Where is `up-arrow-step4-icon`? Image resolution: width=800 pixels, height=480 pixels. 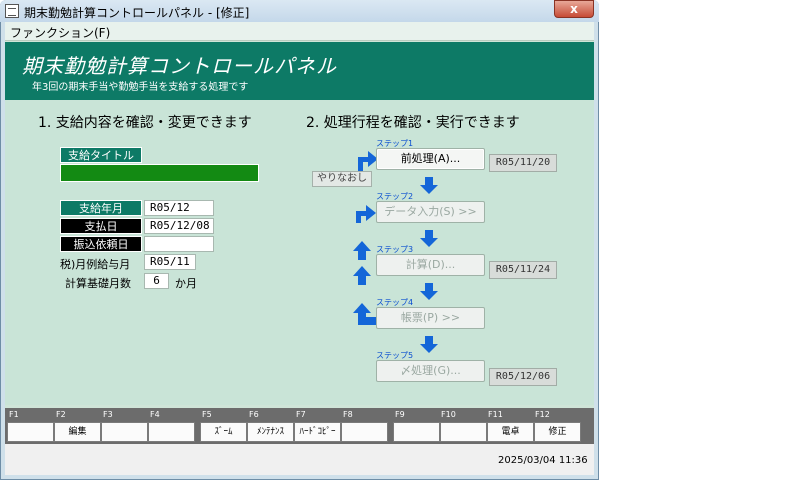
up-arrow-step4-icon is located at coordinates (362, 275).